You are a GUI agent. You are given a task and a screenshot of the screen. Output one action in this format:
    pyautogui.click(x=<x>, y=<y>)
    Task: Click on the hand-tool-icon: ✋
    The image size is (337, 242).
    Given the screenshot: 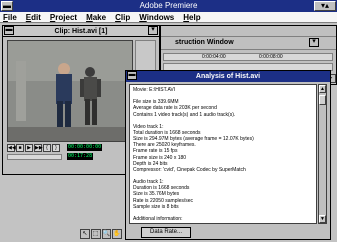 What is the action you would take?
    pyautogui.click(x=117, y=234)
    